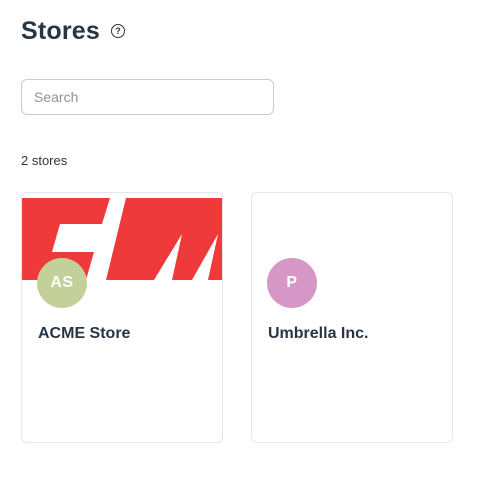 The width and height of the screenshot is (503, 477). I want to click on store-name: Umbrella Inc., so click(318, 333).